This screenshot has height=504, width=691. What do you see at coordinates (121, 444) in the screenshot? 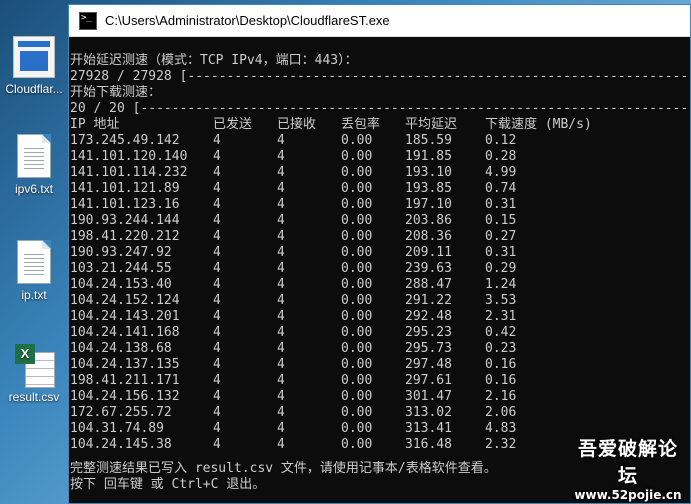
I see `cell-ip: 104.24.145.38` at bounding box center [121, 444].